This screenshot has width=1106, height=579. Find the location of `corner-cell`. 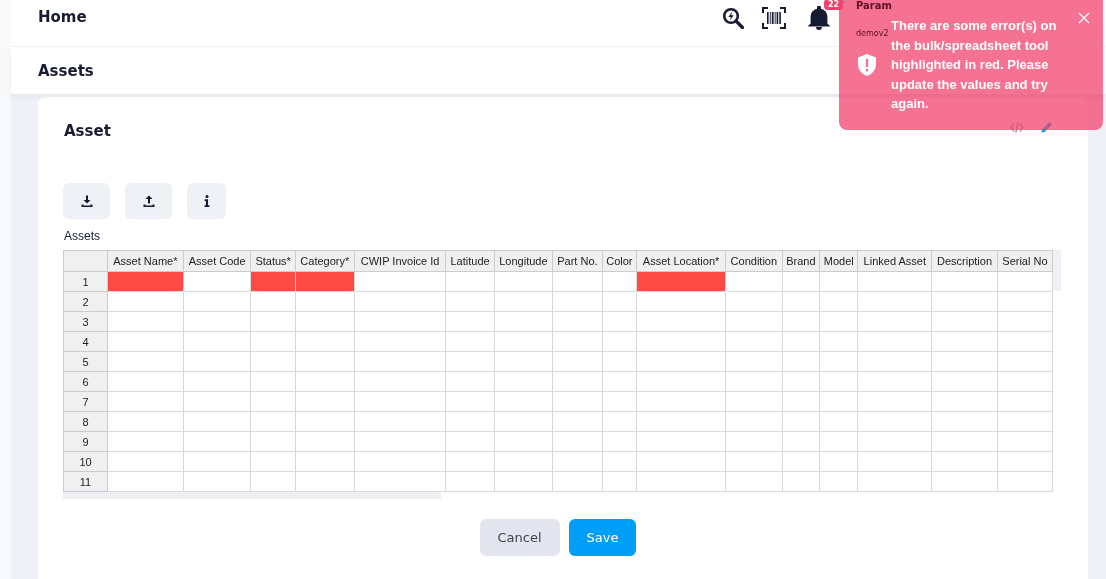

corner-cell is located at coordinates (85, 261).